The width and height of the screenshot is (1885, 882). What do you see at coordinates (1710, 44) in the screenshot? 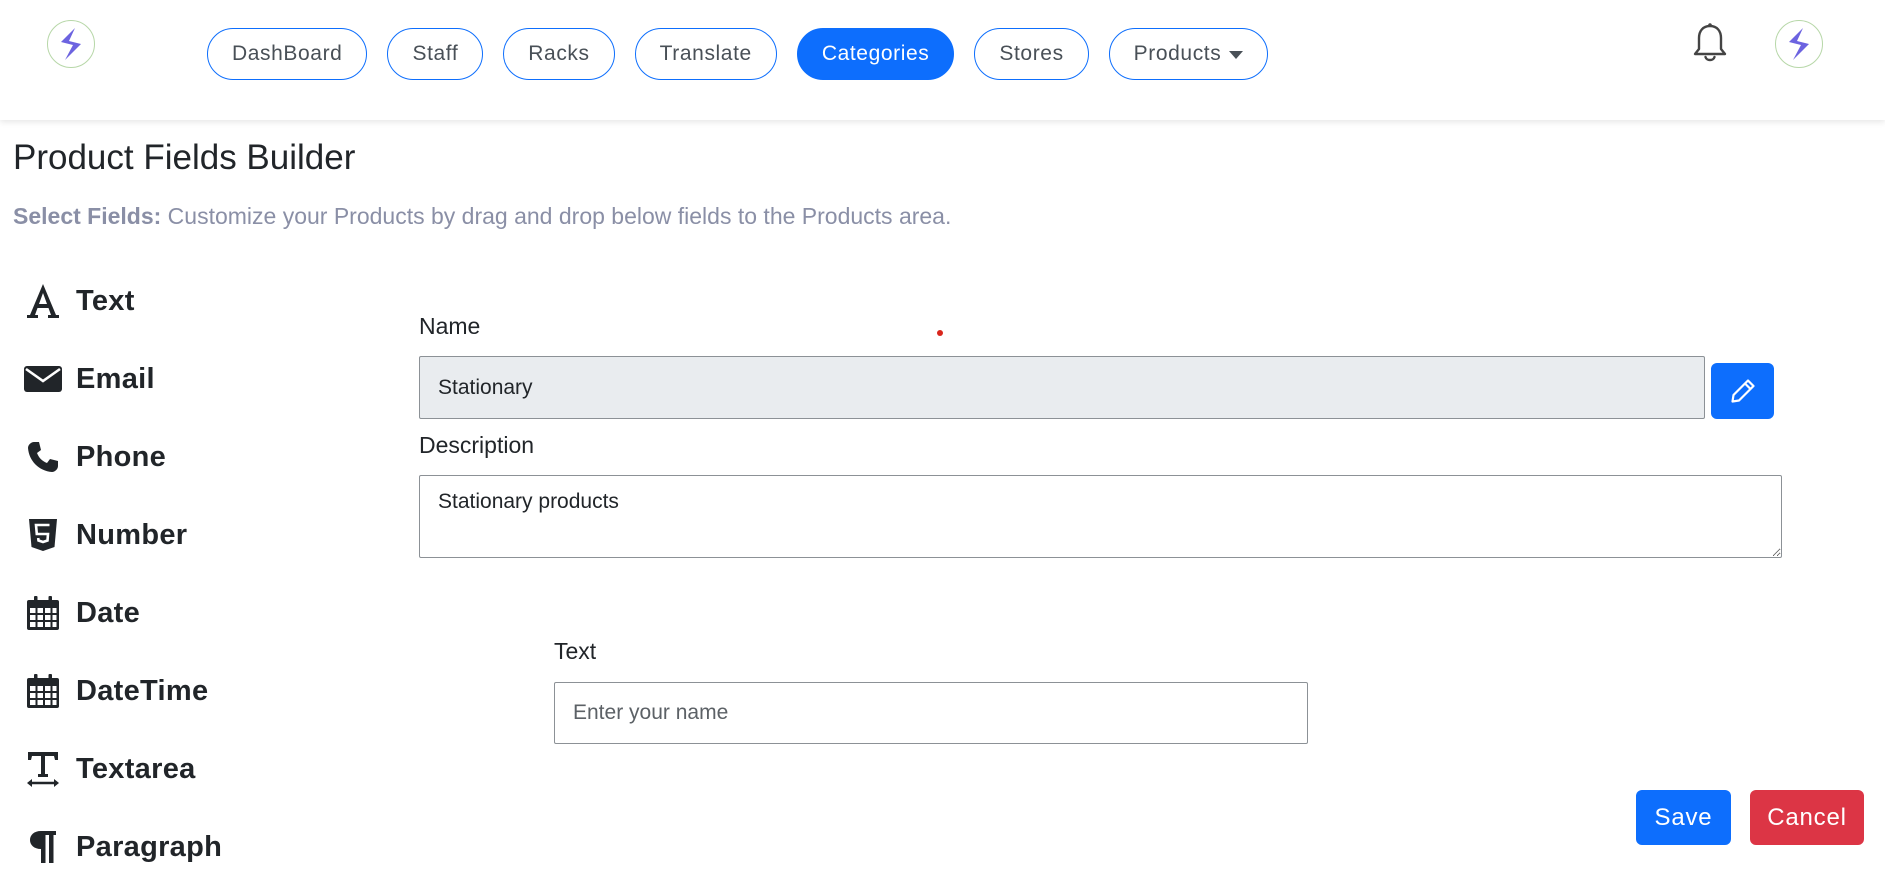
I see `notification-bell-icon` at bounding box center [1710, 44].